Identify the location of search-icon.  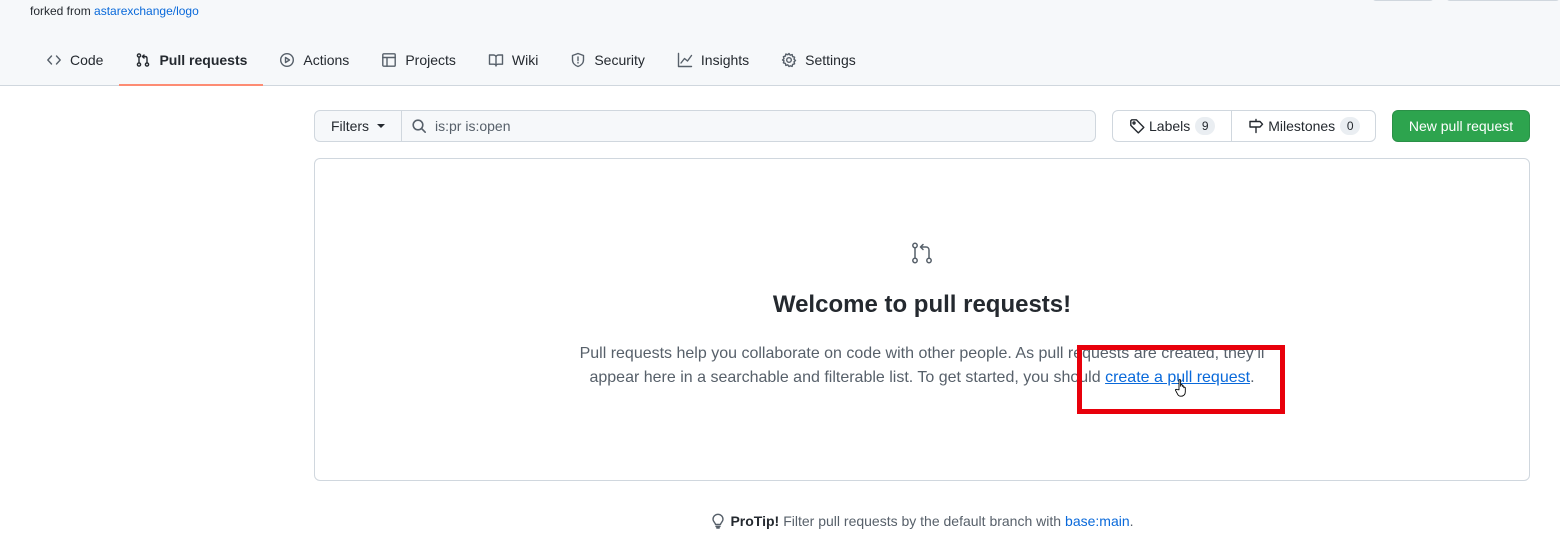
(419, 126).